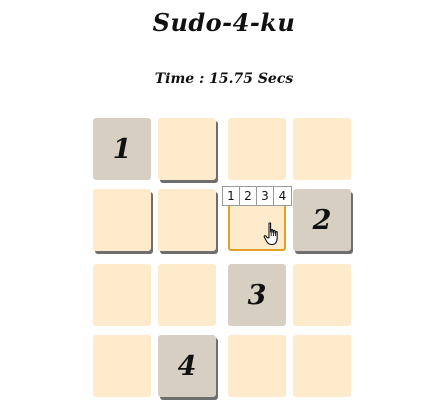 Image resolution: width=432 pixels, height=410 pixels. Describe the element at coordinates (257, 366) in the screenshot. I see `cell-r4c3` at that location.